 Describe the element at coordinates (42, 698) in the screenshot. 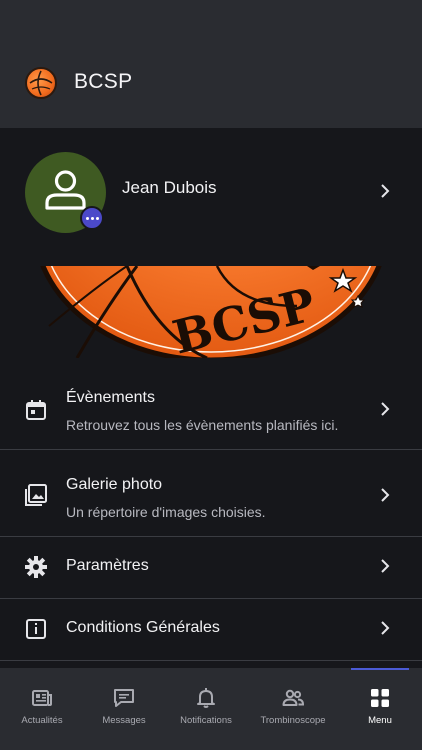

I see `news-icon` at that location.